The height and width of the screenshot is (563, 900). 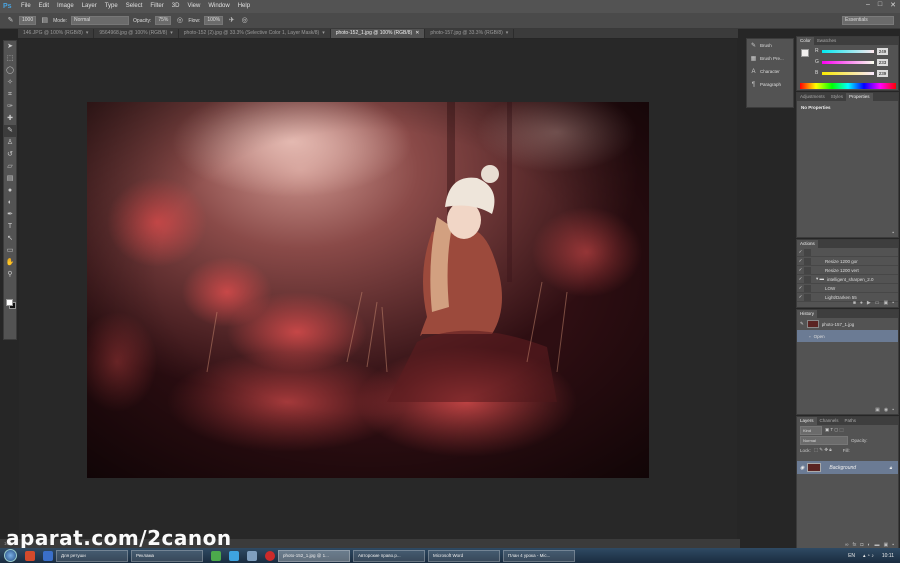 What do you see at coordinates (193, 6) in the screenshot?
I see `menu-view: View` at bounding box center [193, 6].